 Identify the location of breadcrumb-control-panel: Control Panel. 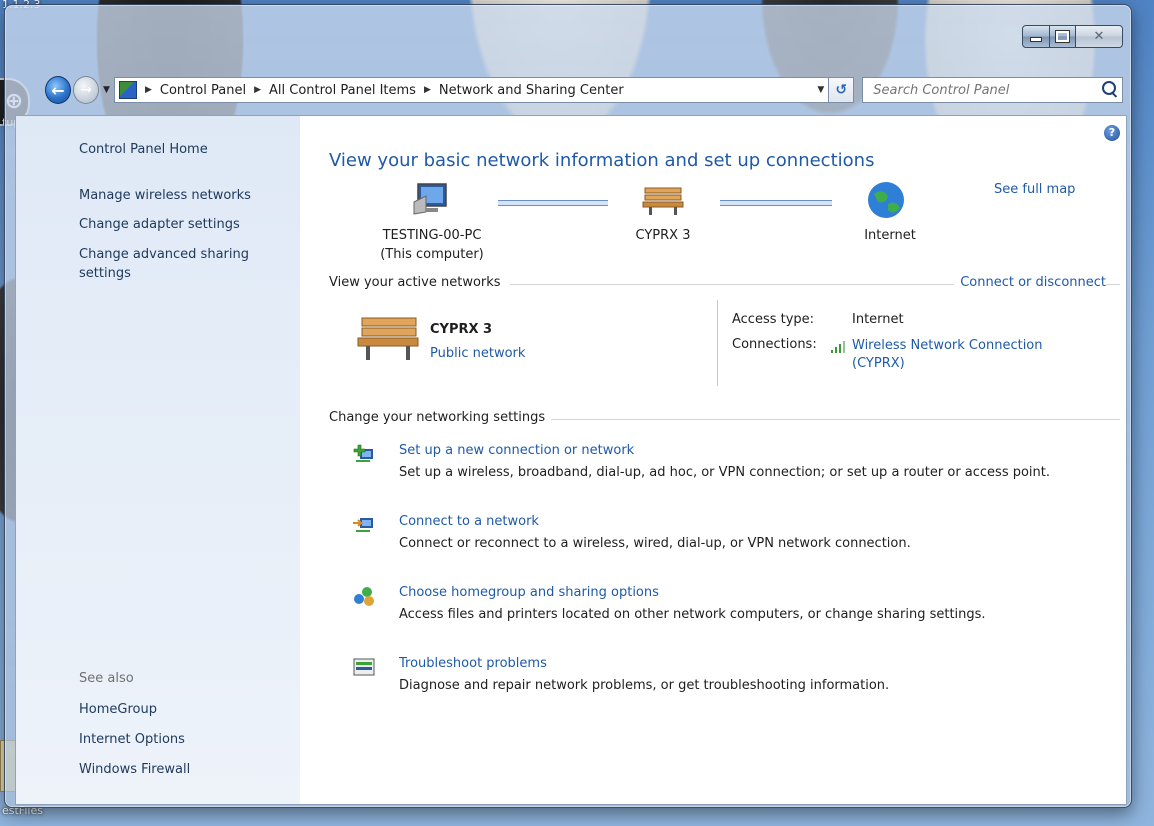
(203, 90).